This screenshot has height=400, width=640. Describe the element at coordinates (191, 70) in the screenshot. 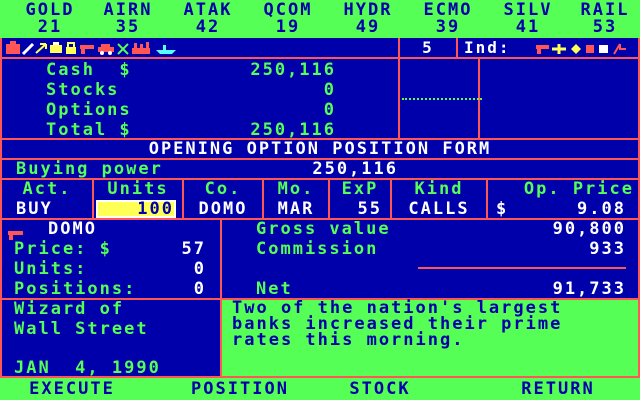

I see `cash-row: Cash $ 250,116` at that location.